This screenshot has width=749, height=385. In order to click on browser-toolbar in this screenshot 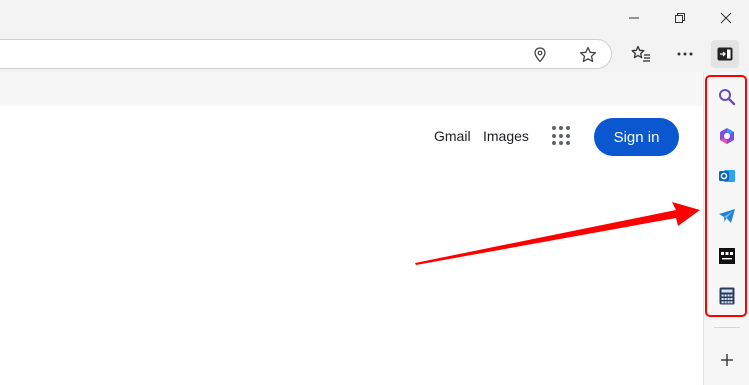, I will do `click(374, 54)`.